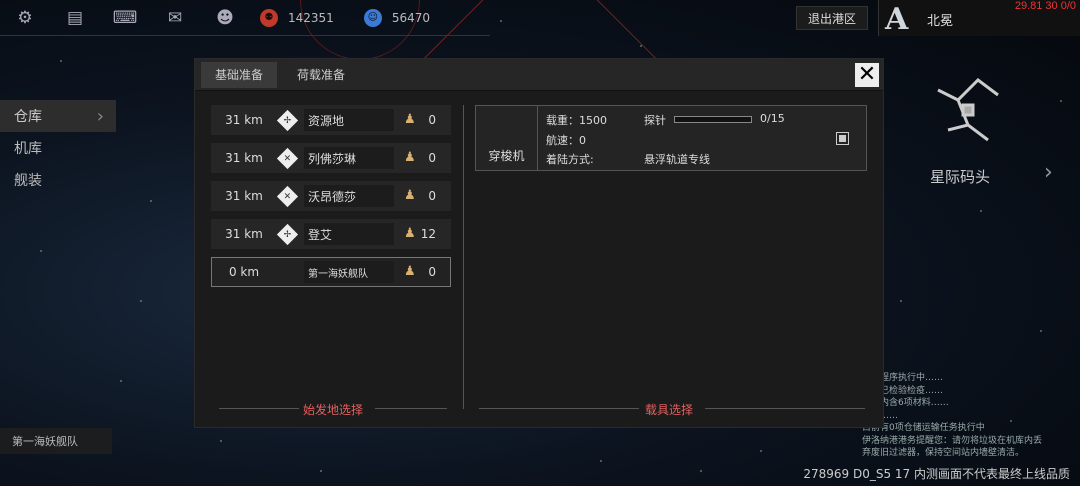  I want to click on crystal-value: 56470, so click(410, 17).